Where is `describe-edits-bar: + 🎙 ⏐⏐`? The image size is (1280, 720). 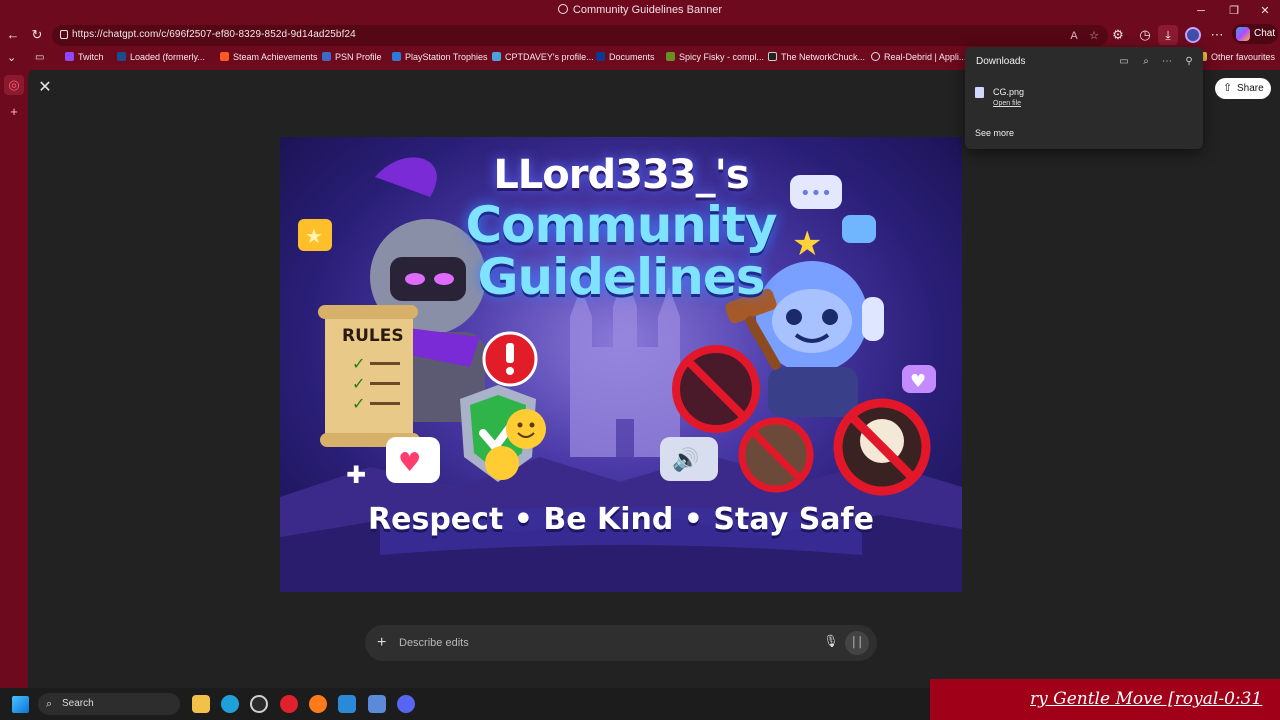
describe-edits-bar: + 🎙 ⏐⏐ is located at coordinates (621, 643).